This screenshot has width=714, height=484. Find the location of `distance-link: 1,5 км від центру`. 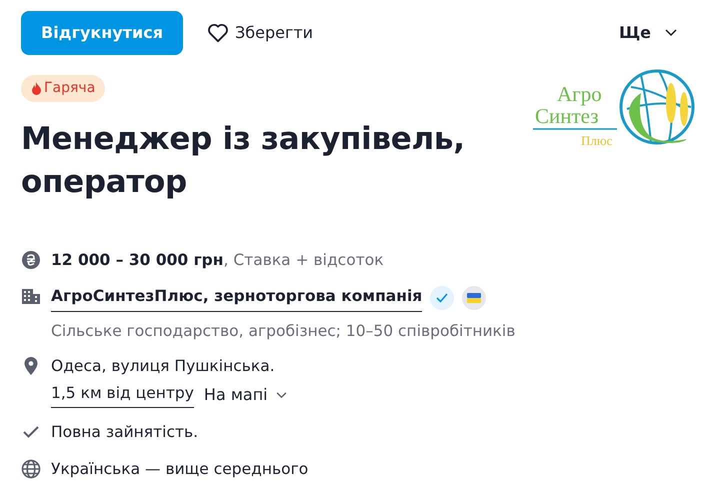

distance-link: 1,5 км від центру is located at coordinates (122, 395).